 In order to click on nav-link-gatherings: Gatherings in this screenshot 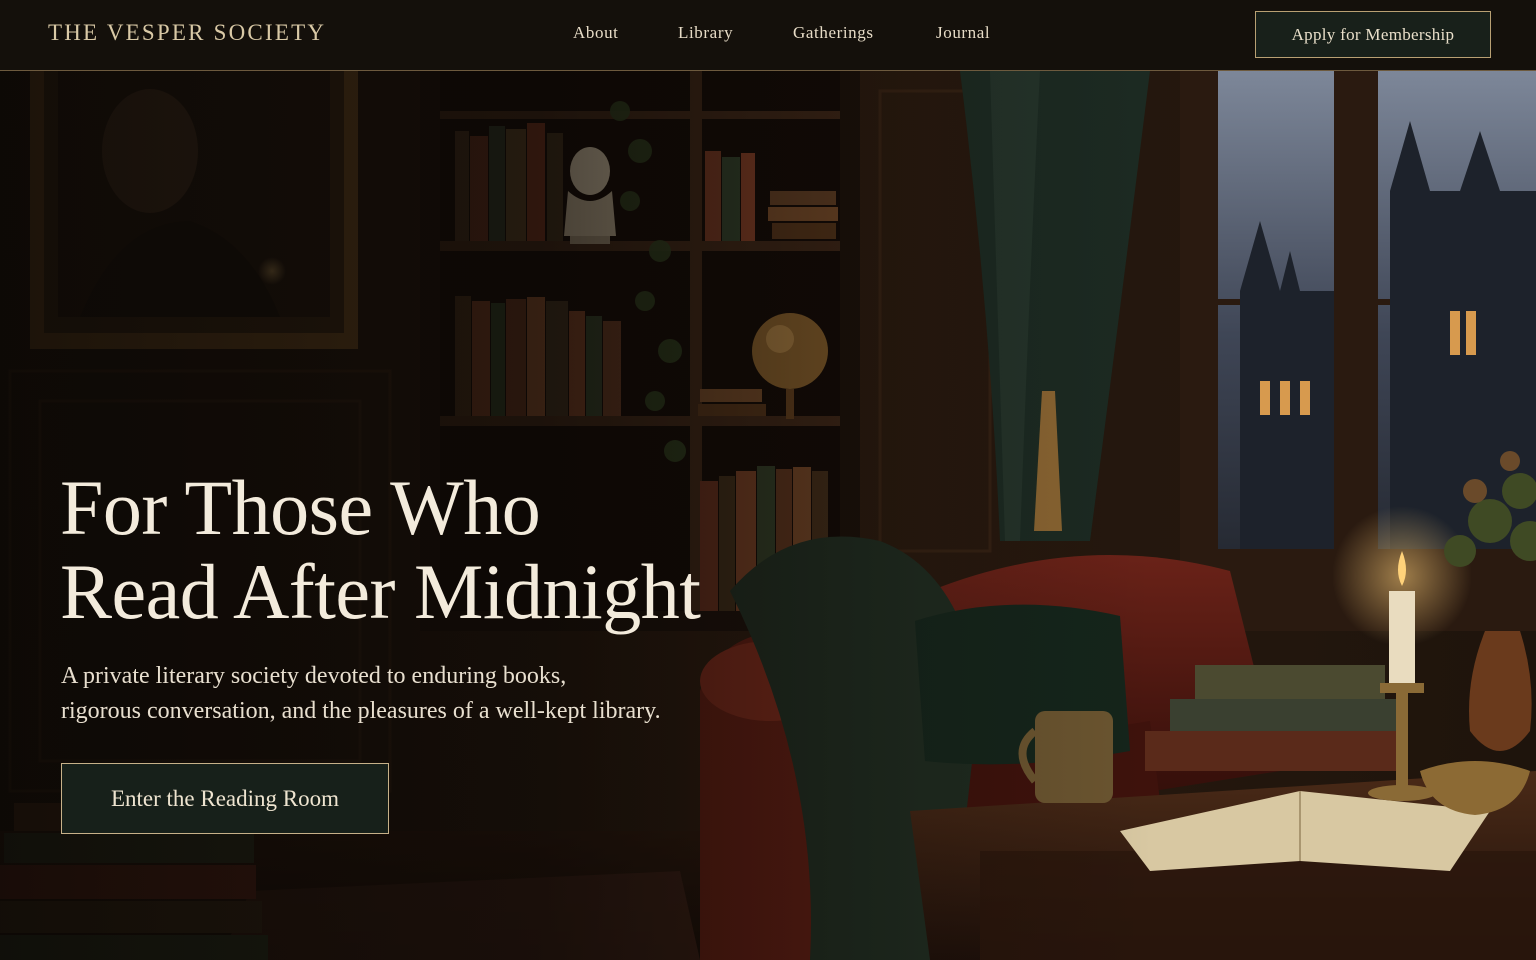, I will do `click(833, 33)`.